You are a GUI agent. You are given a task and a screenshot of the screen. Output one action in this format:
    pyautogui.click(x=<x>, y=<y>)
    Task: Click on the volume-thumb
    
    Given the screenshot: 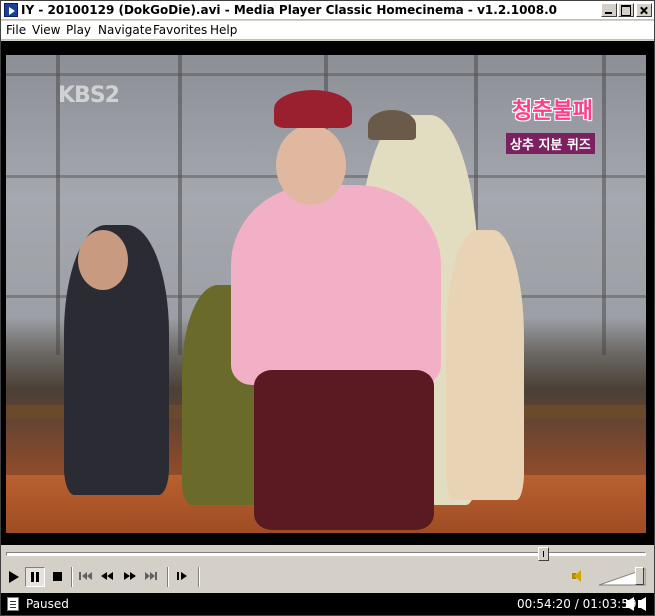 What is the action you would take?
    pyautogui.click(x=640, y=576)
    